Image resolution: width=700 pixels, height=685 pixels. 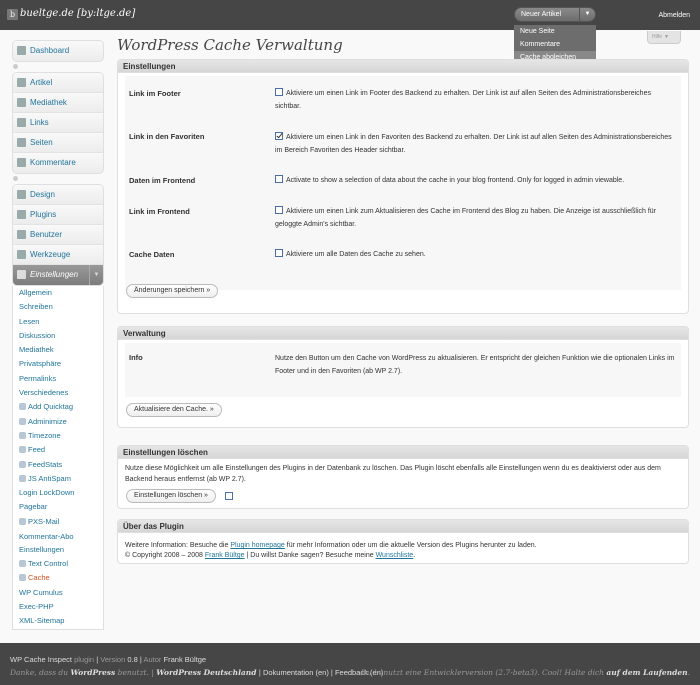 I want to click on settings-heading: Einstellungen, so click(x=403, y=66).